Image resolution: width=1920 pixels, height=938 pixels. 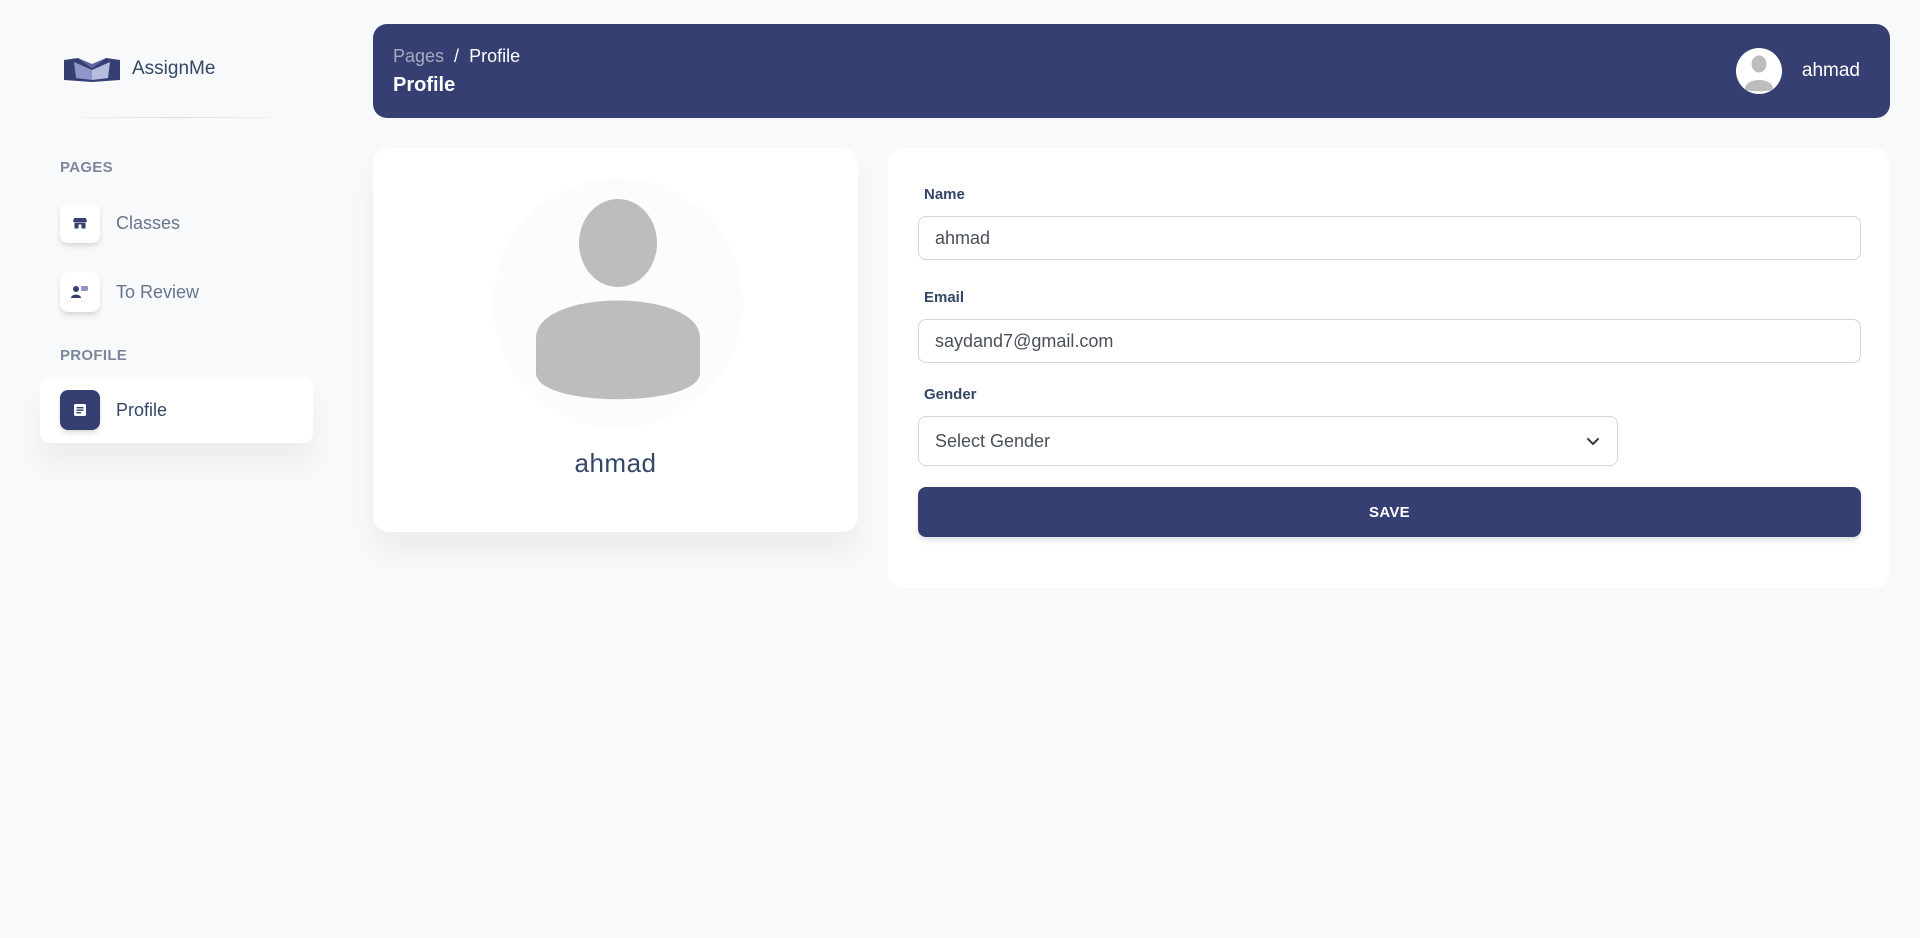 I want to click on avatar, so click(x=1758, y=71).